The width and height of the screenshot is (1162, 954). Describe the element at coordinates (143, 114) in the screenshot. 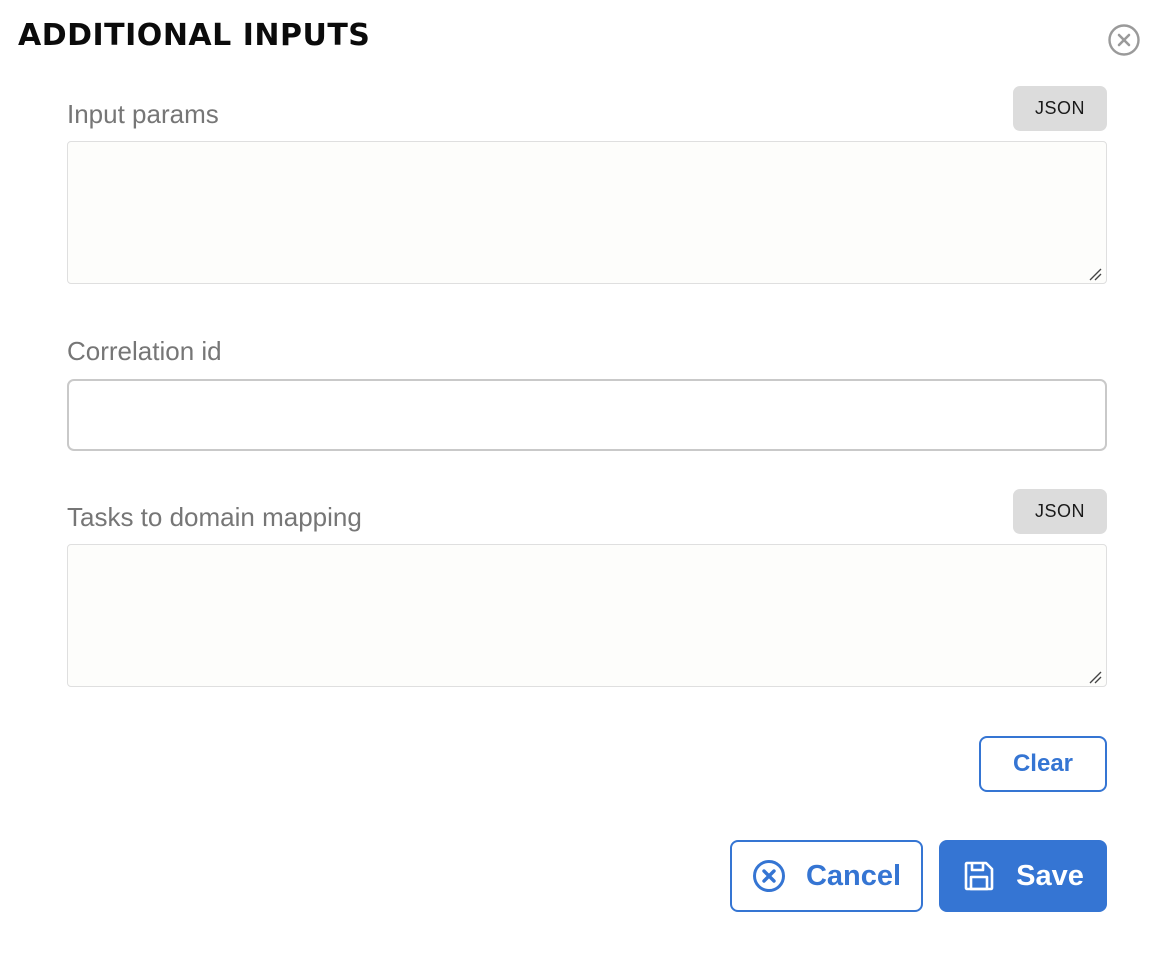

I see `input-params-label: Input params` at that location.